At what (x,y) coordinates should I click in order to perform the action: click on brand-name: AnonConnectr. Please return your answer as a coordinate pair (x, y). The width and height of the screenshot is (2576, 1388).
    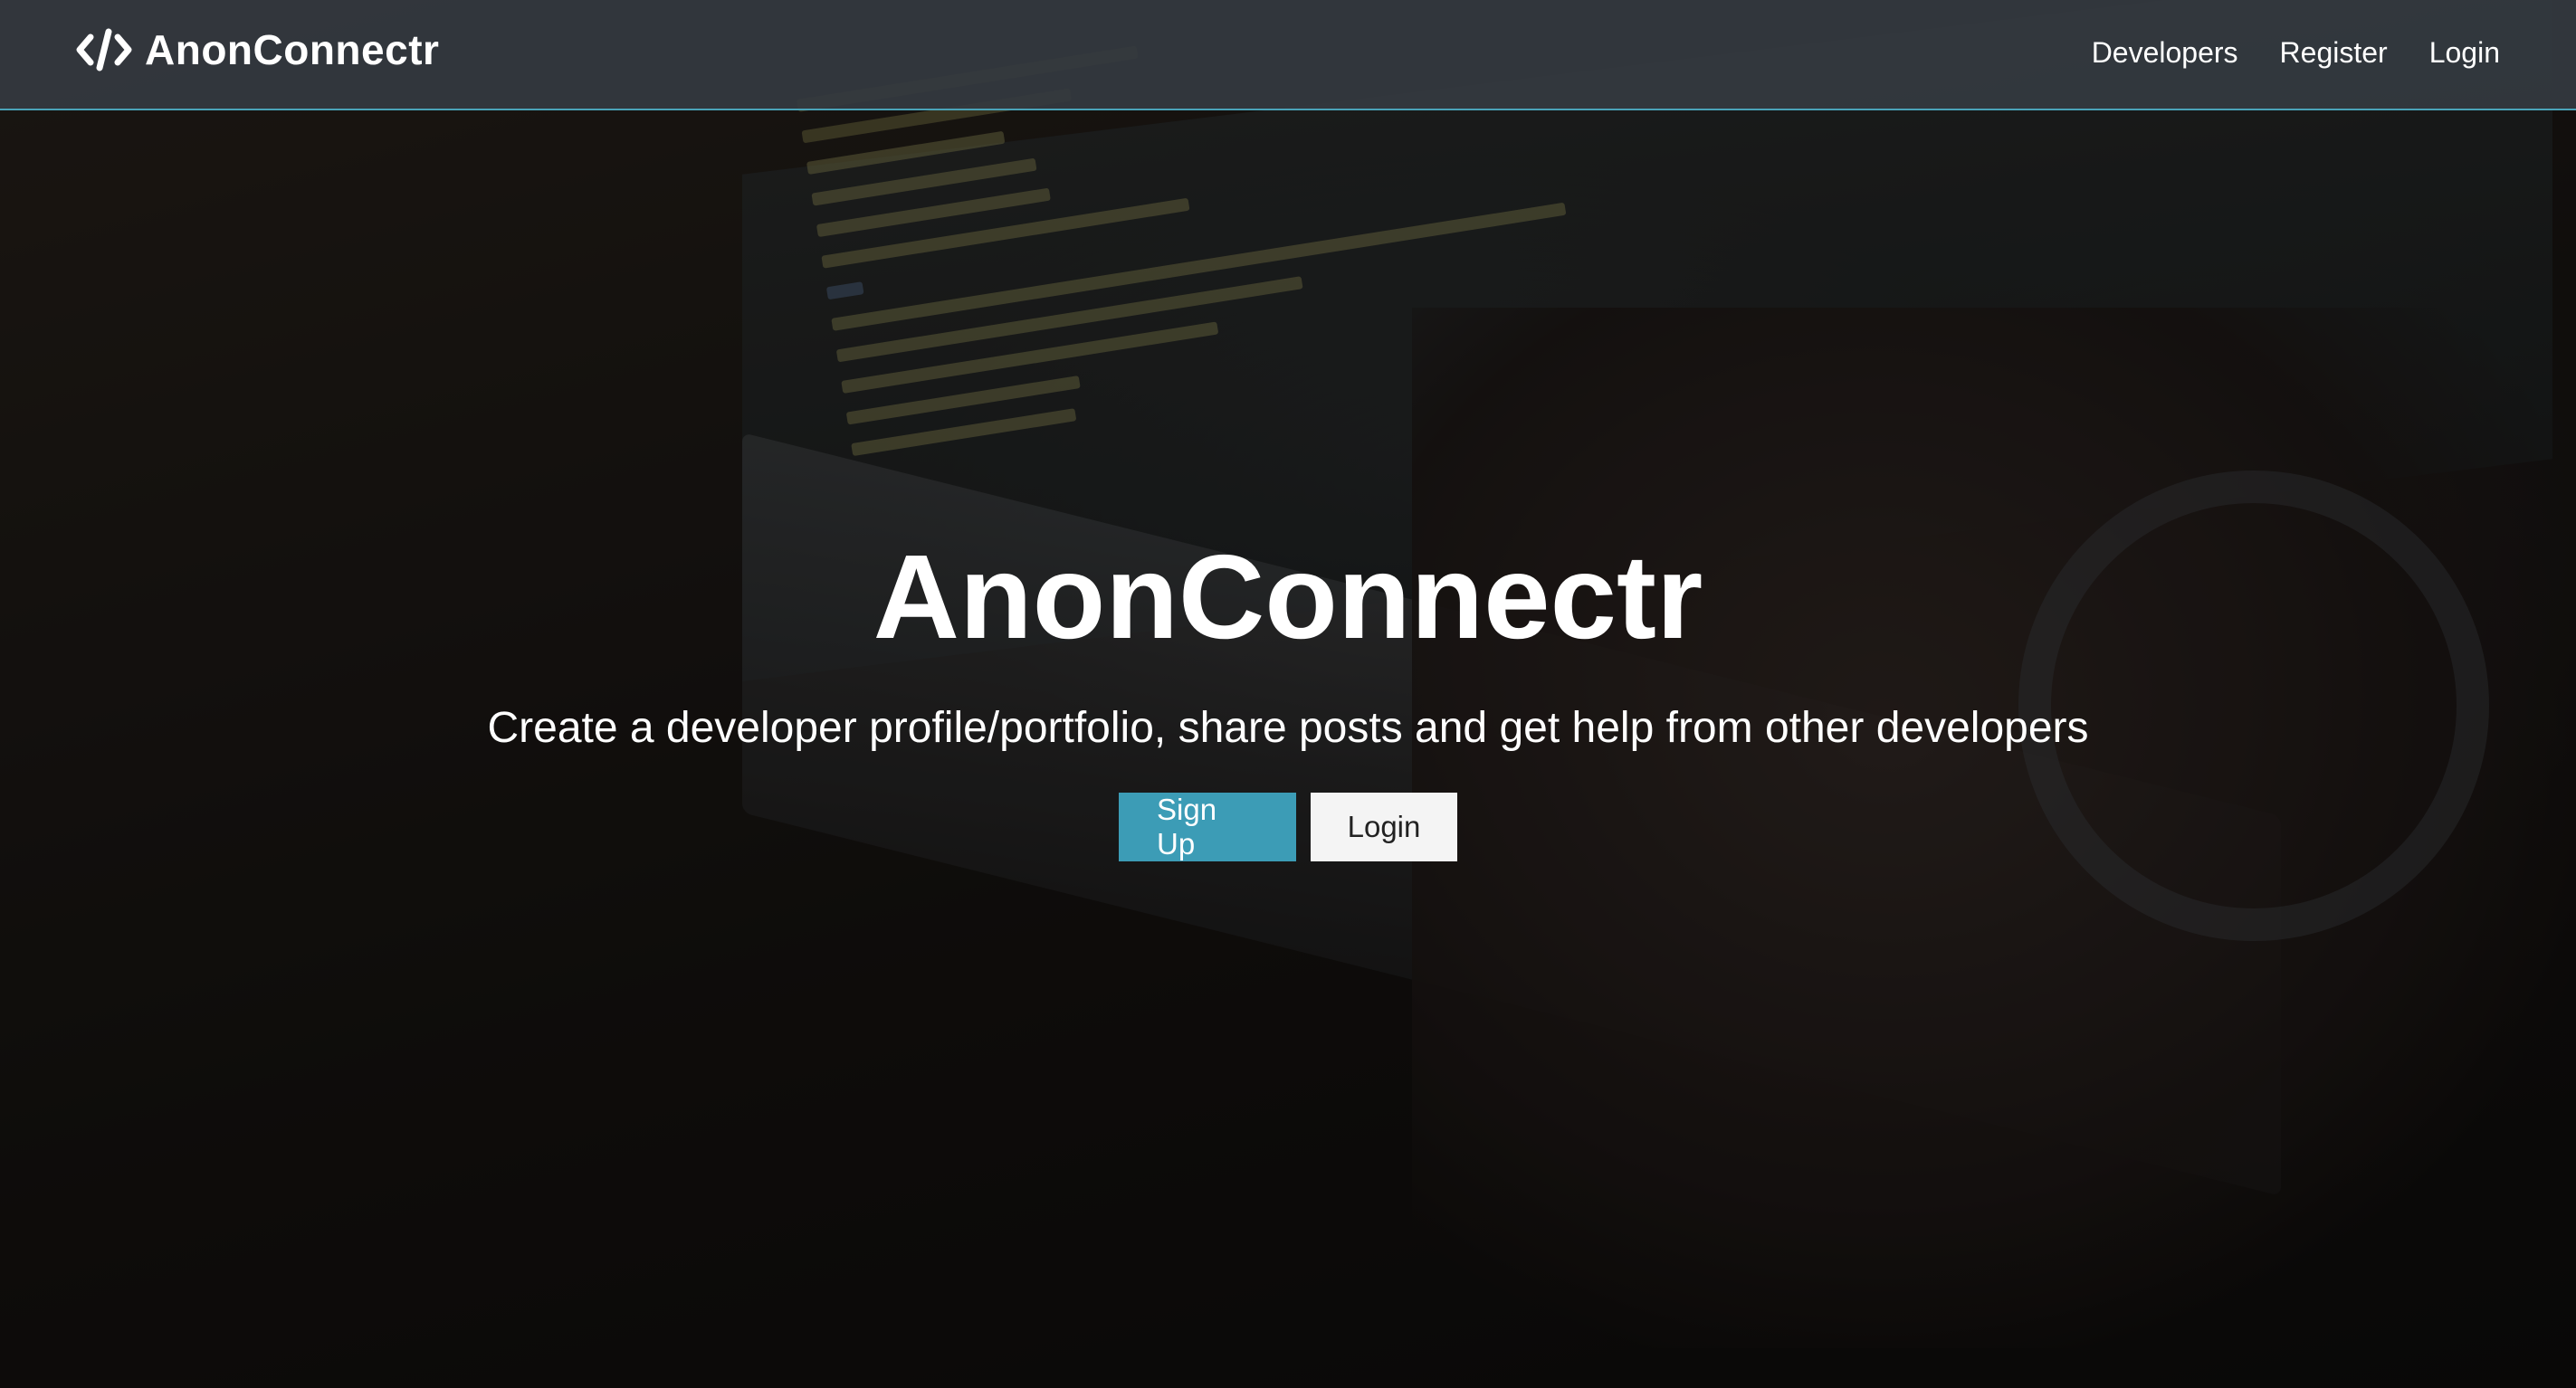
    Looking at the image, I should click on (292, 49).